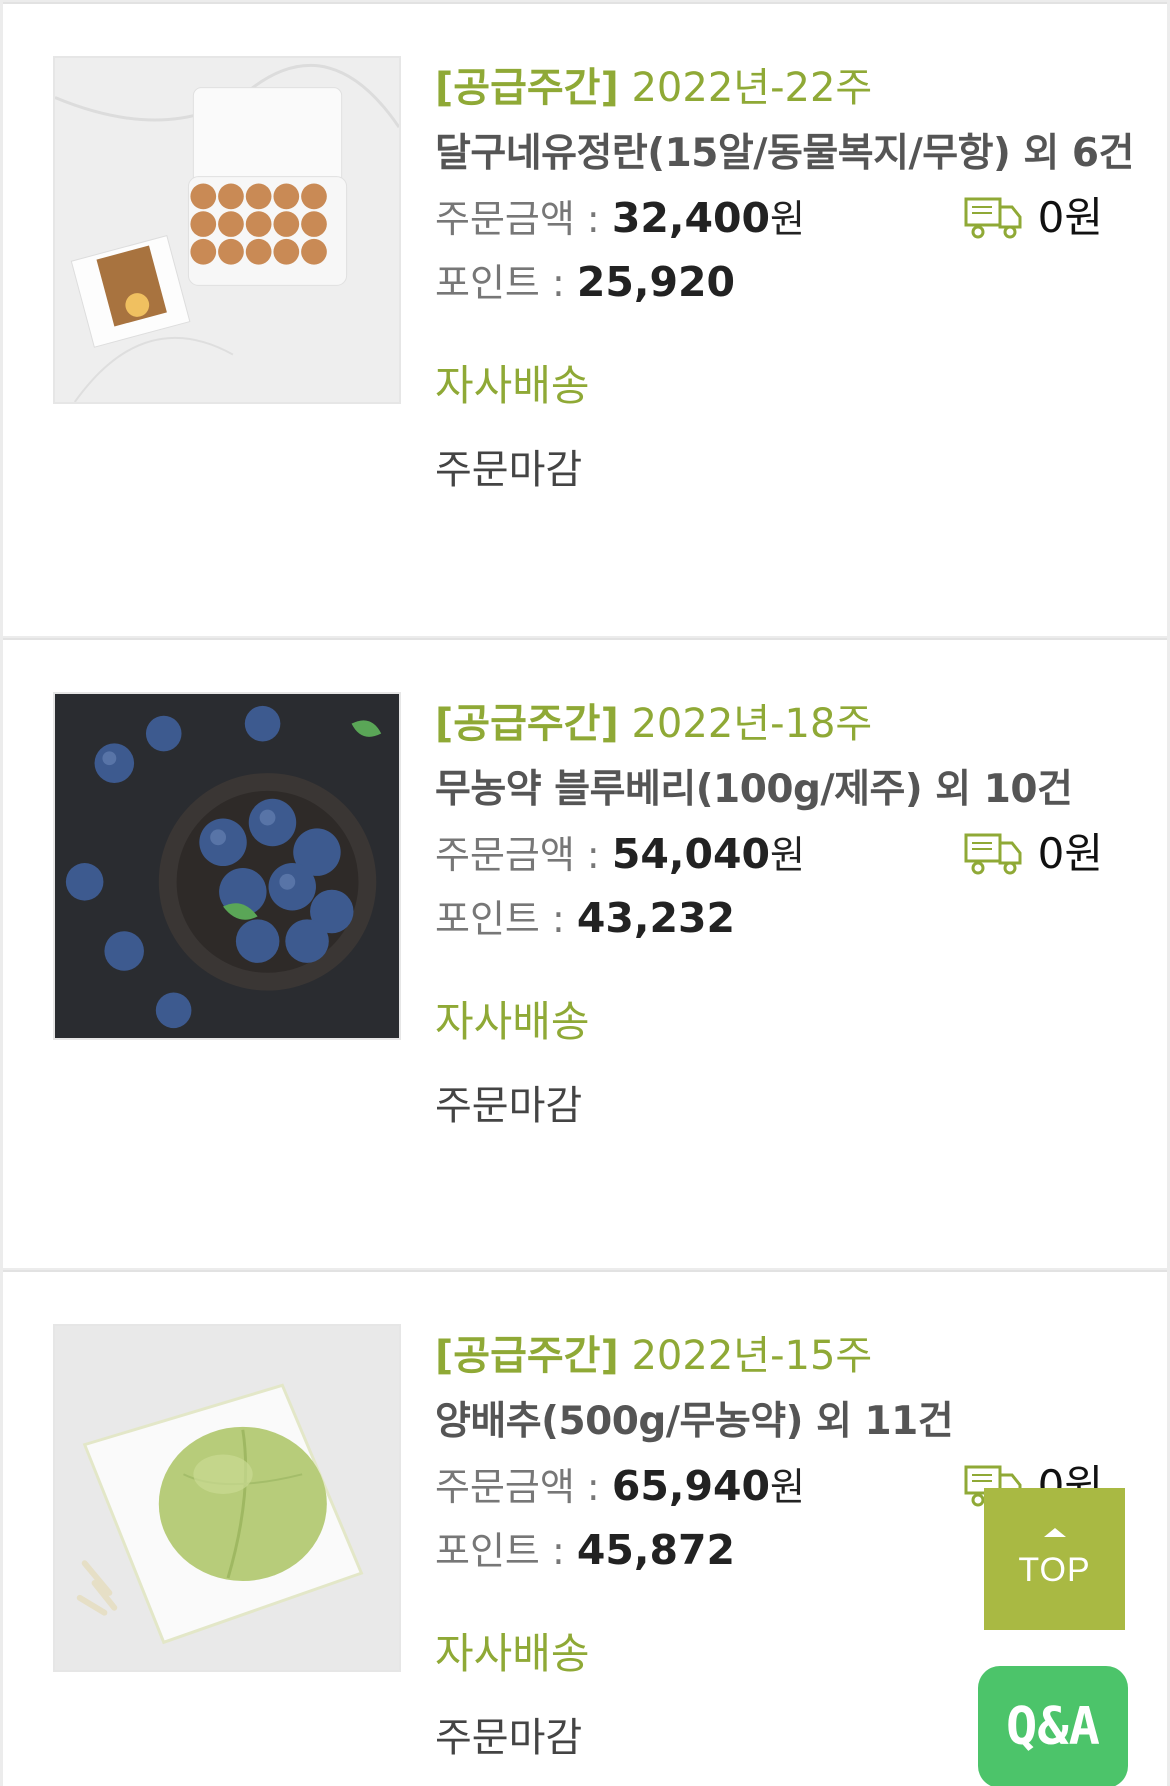 This screenshot has width=1170, height=1786. I want to click on product-name: 양배추(500g/무농약) 외 11건, so click(785, 1422).